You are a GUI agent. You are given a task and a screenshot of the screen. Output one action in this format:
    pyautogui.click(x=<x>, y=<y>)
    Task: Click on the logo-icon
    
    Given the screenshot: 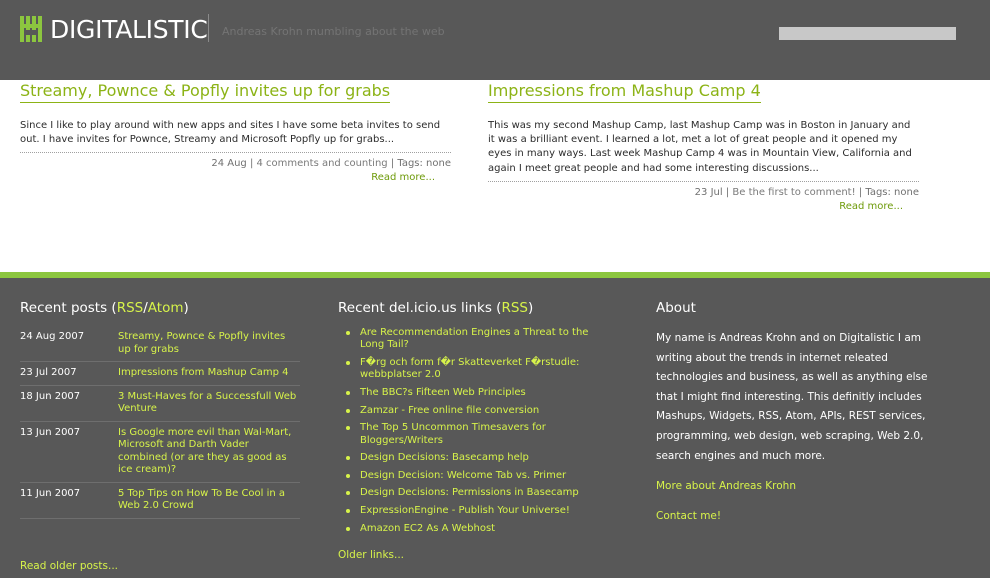 What is the action you would take?
    pyautogui.click(x=31, y=29)
    